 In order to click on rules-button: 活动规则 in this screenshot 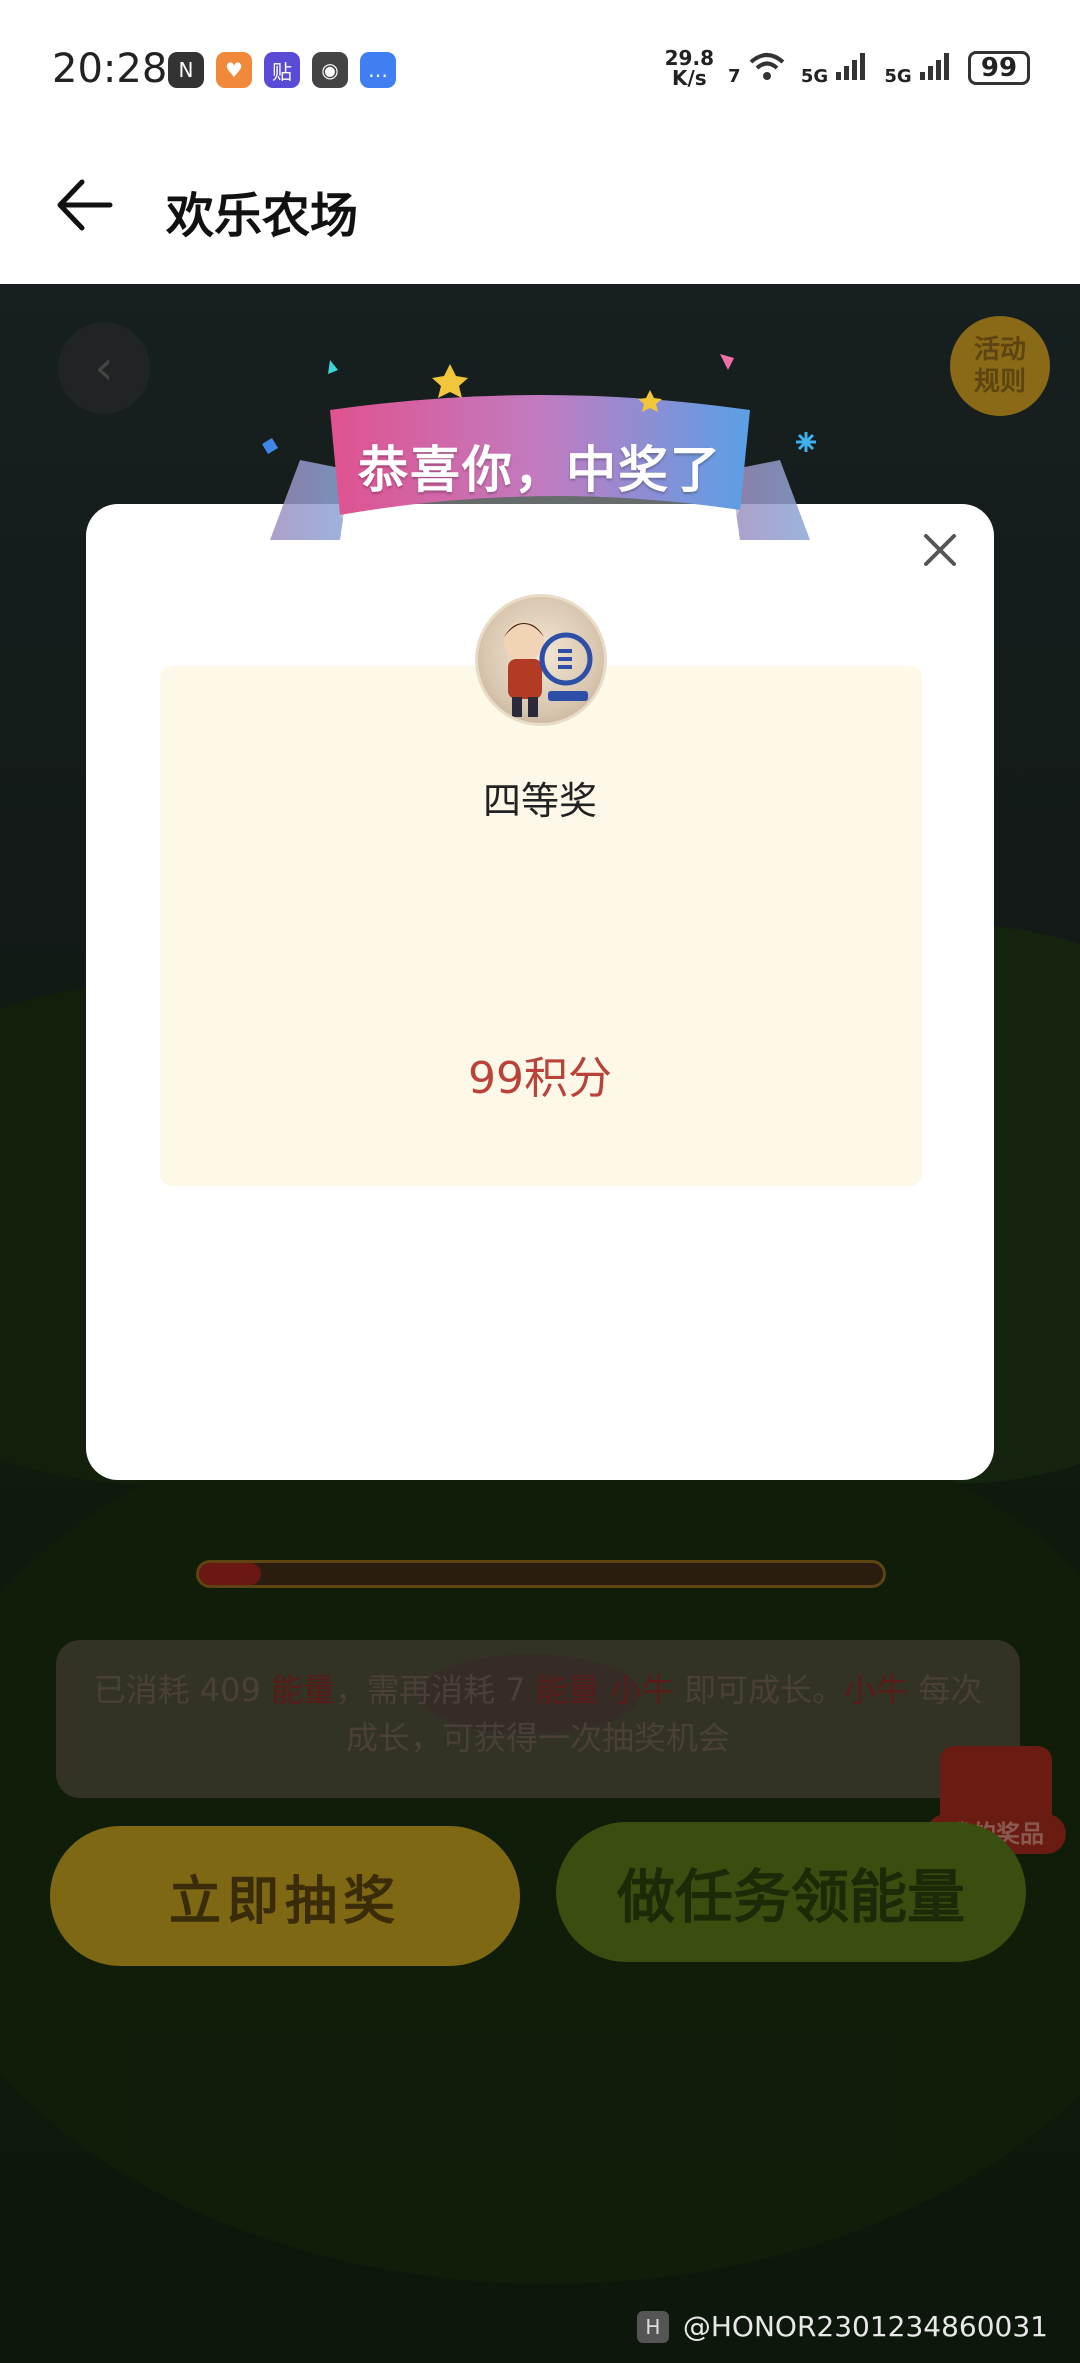, I will do `click(1000, 366)`.